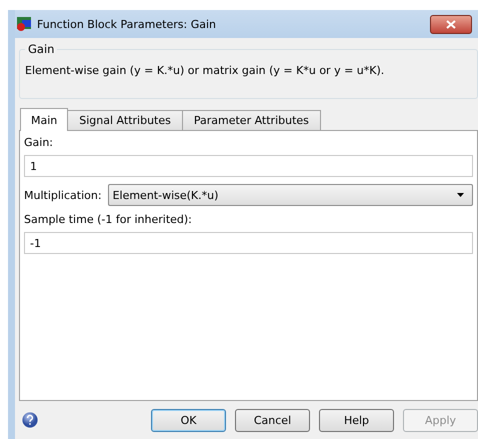  Describe the element at coordinates (41, 49) in the screenshot. I see `group-title: Gain` at that location.